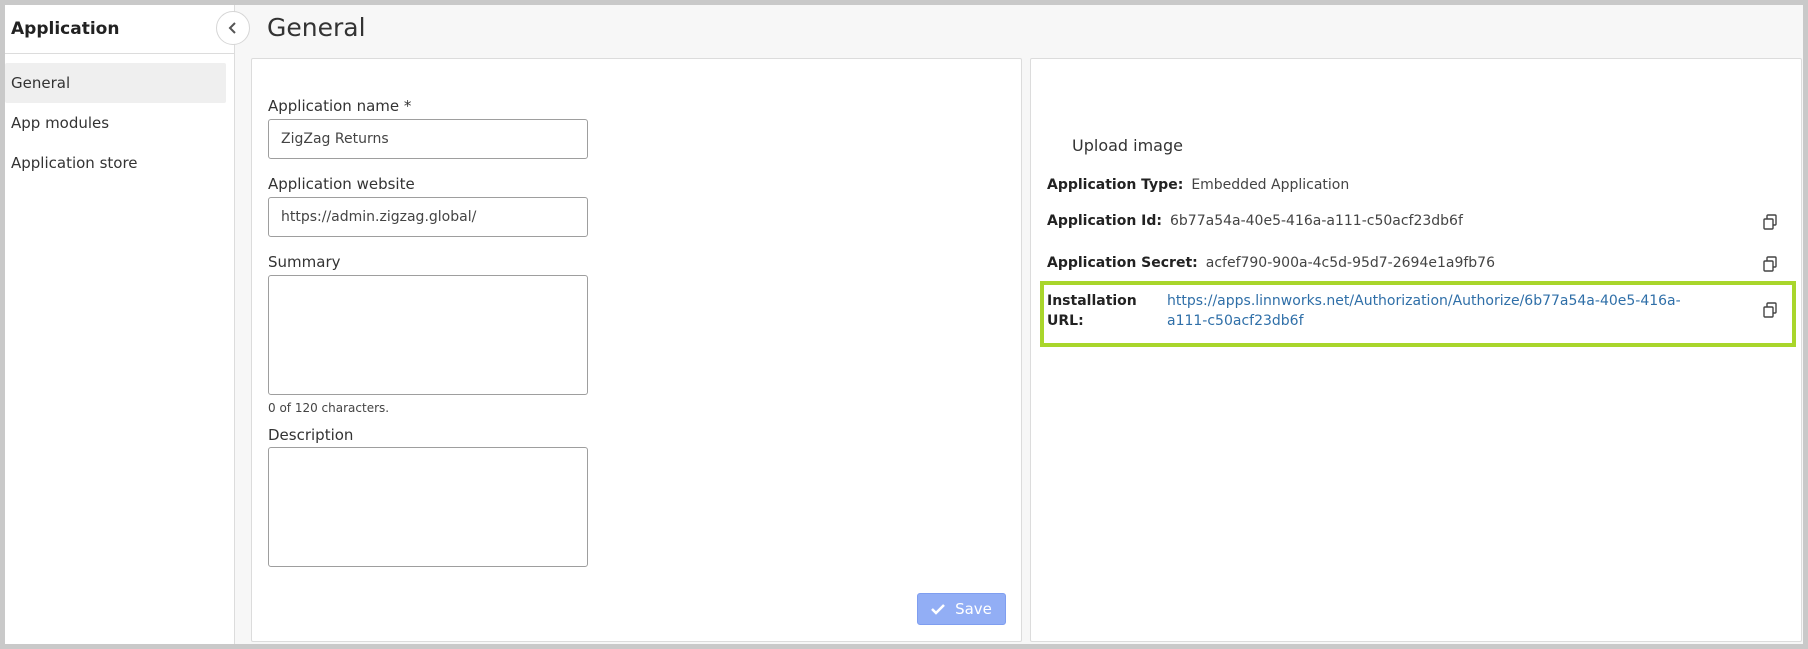 The height and width of the screenshot is (649, 1808). I want to click on application-id-value: 6b77a54a-40e5-416a-a111-c50acf23db6f, so click(1316, 221).